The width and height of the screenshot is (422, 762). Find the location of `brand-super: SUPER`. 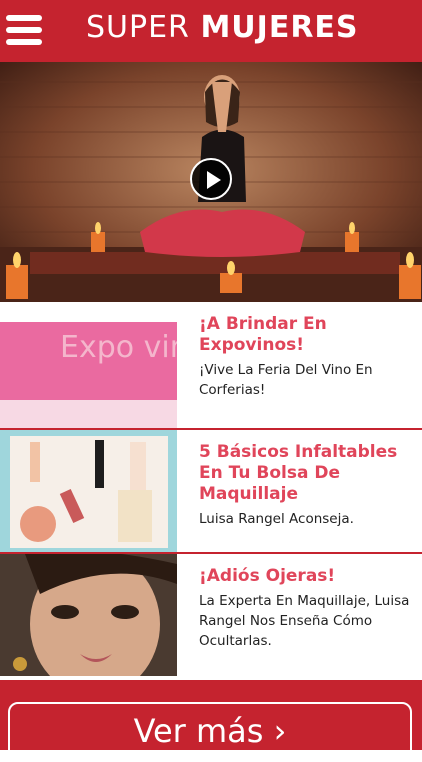

brand-super: SUPER is located at coordinates (138, 27).